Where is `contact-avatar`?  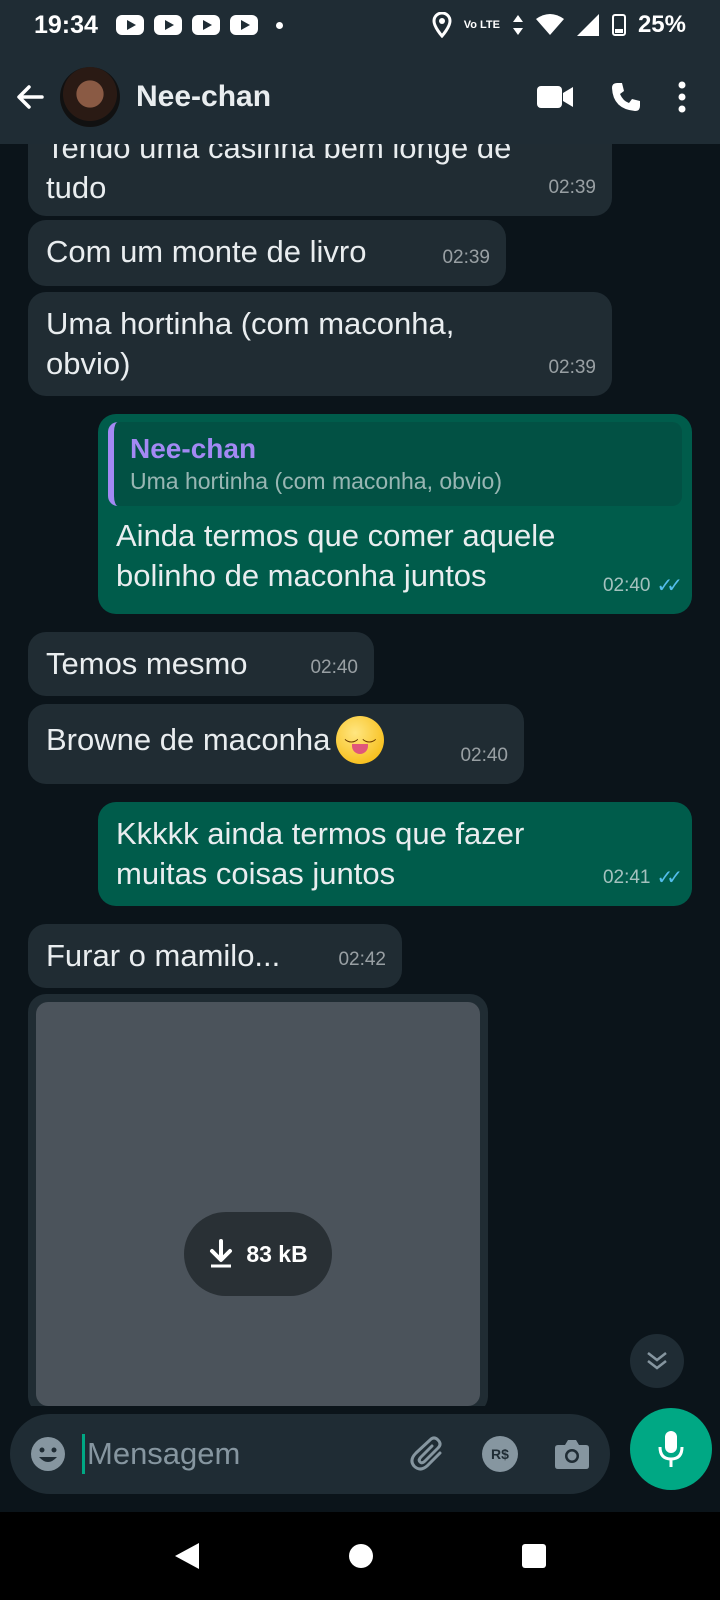 contact-avatar is located at coordinates (90, 97).